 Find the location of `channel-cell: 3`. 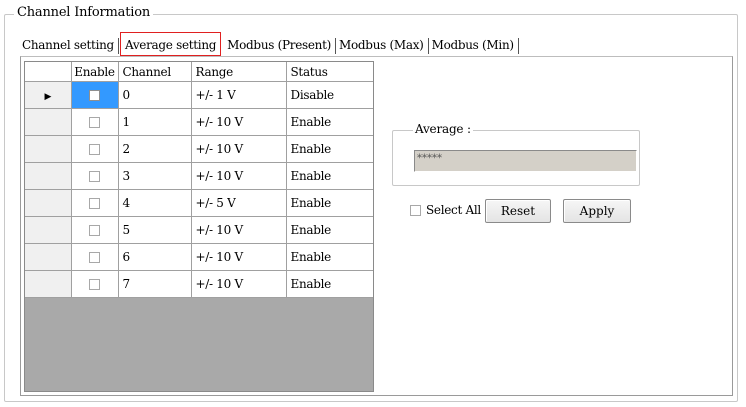

channel-cell: 3 is located at coordinates (155, 176).